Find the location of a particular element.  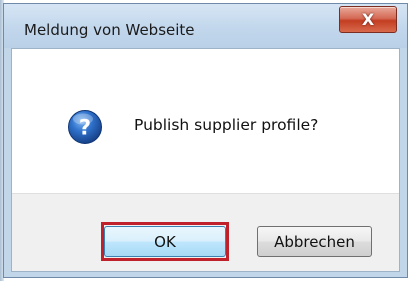

cancel-button: Abbrechen is located at coordinates (314, 241).